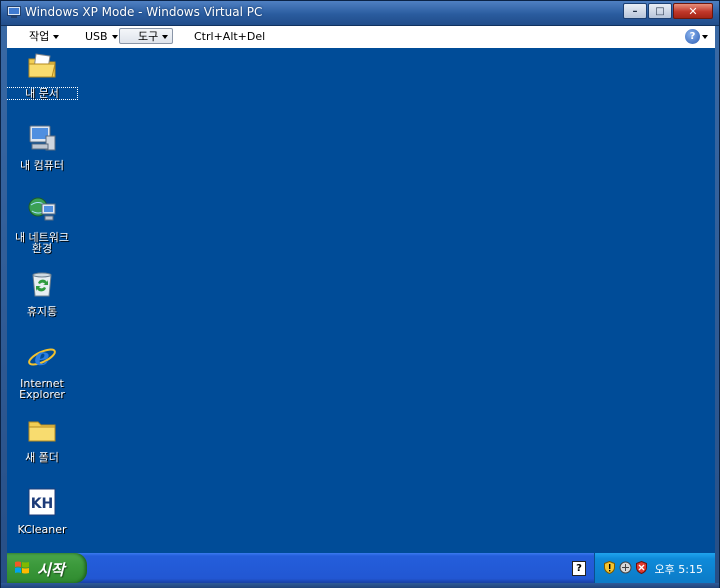  I want to click on ctrl-alt-del-label: Ctrl+Alt+Del, so click(230, 36).